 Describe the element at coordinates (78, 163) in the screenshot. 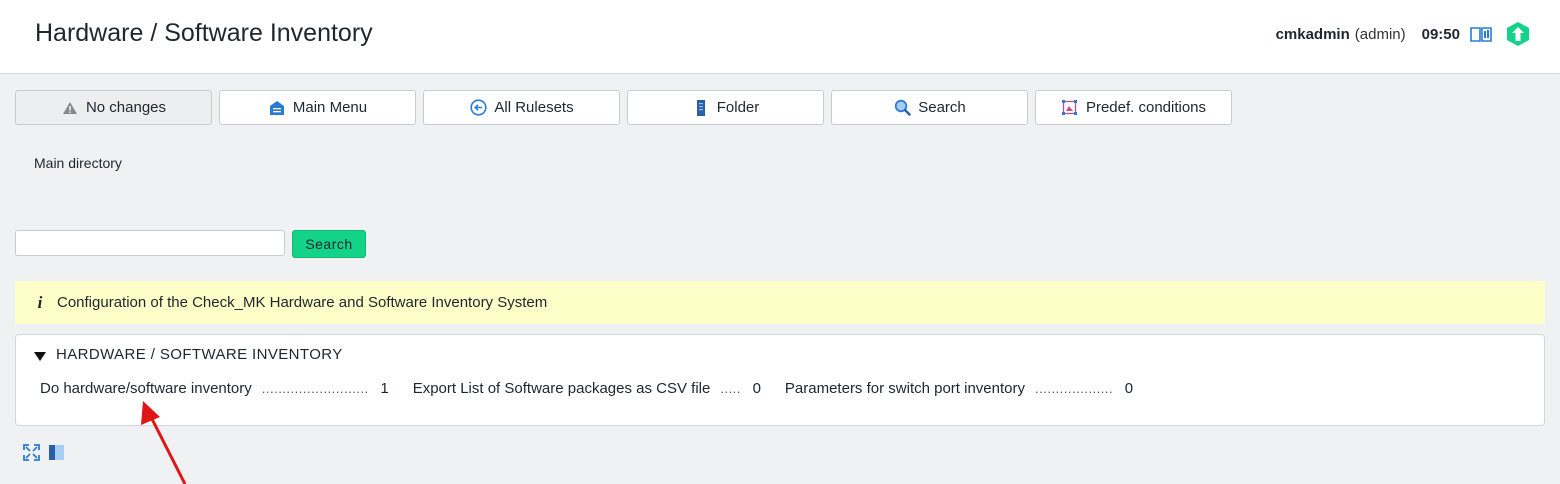

I see `breadcrumb: Main directory` at that location.